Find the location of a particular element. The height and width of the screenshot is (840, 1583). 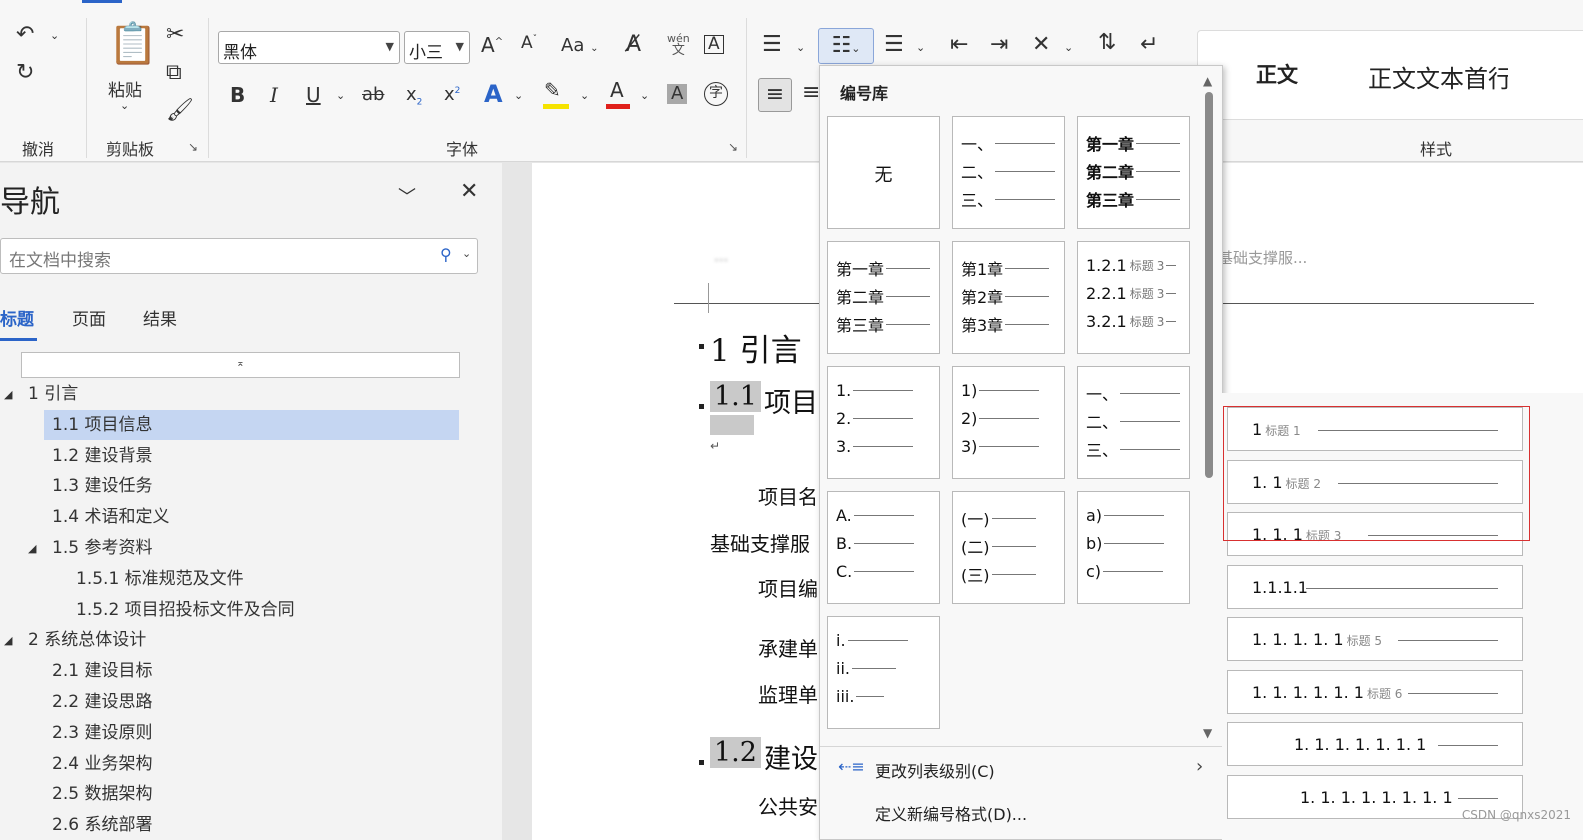

increase-indent-icon: ⇥ is located at coordinates (999, 45).